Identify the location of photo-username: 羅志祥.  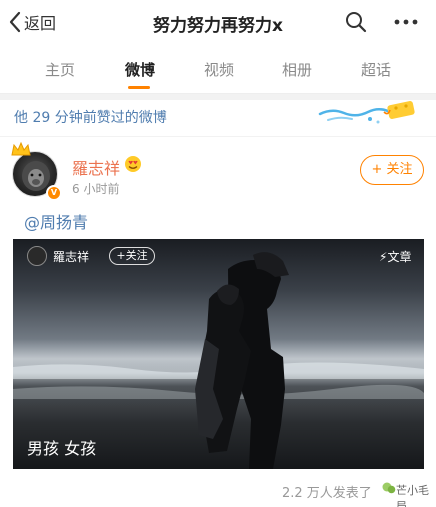
(71, 257).